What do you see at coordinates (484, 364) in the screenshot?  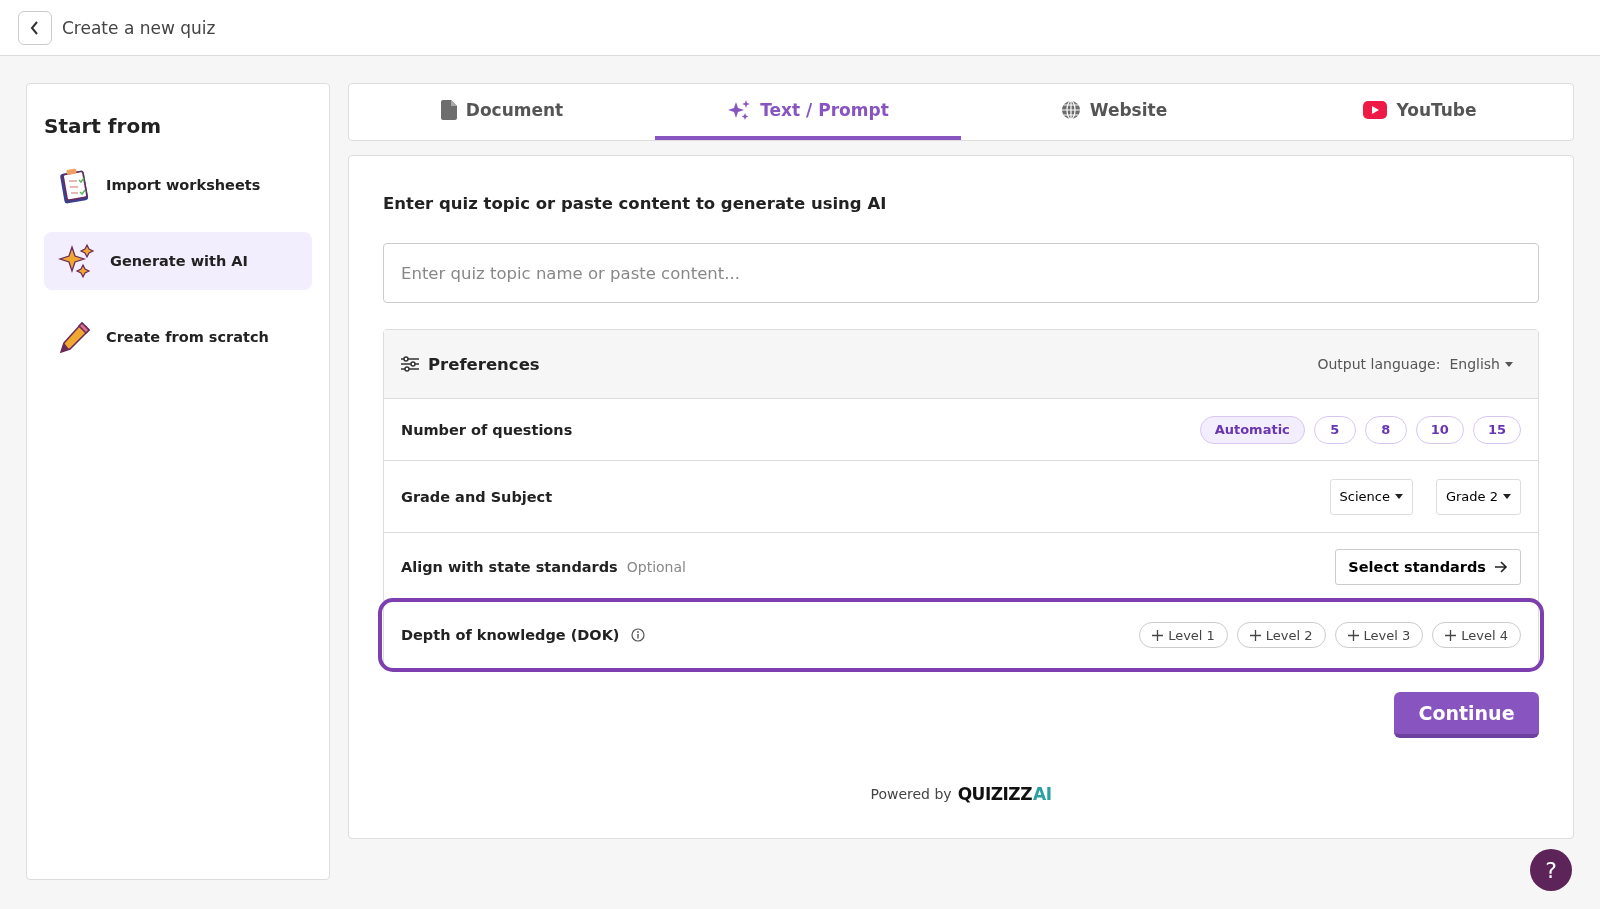 I see `preferences-title: Preferences` at bounding box center [484, 364].